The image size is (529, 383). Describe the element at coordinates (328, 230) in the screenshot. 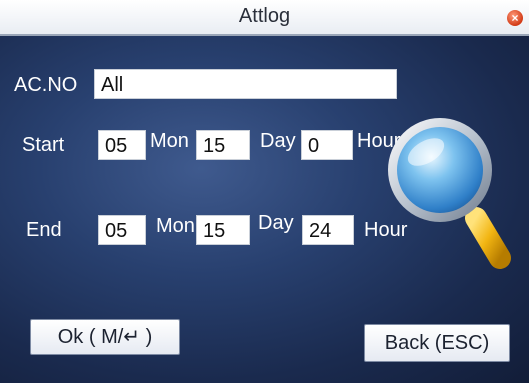

I see `end-hour-input: 24` at that location.